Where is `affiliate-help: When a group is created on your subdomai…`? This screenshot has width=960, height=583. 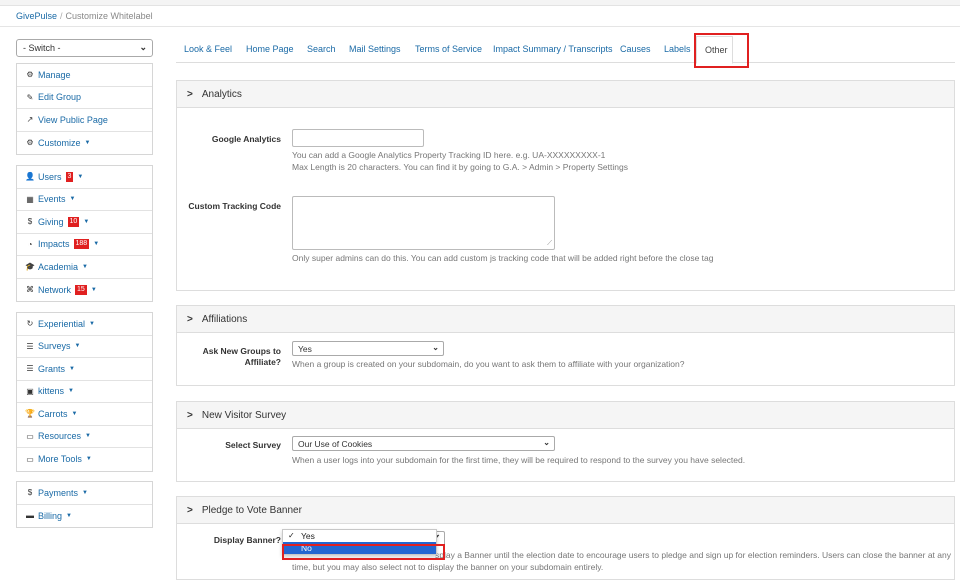
affiliate-help: When a group is created on your subdomai… is located at coordinates (488, 364).